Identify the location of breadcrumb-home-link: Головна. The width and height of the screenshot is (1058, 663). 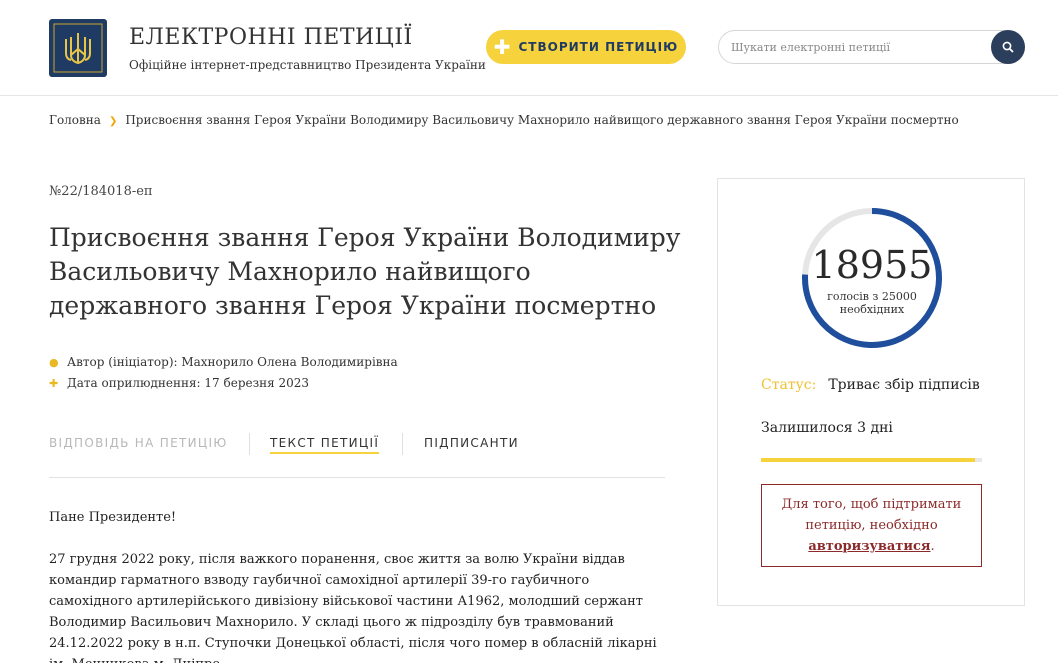
(75, 120).